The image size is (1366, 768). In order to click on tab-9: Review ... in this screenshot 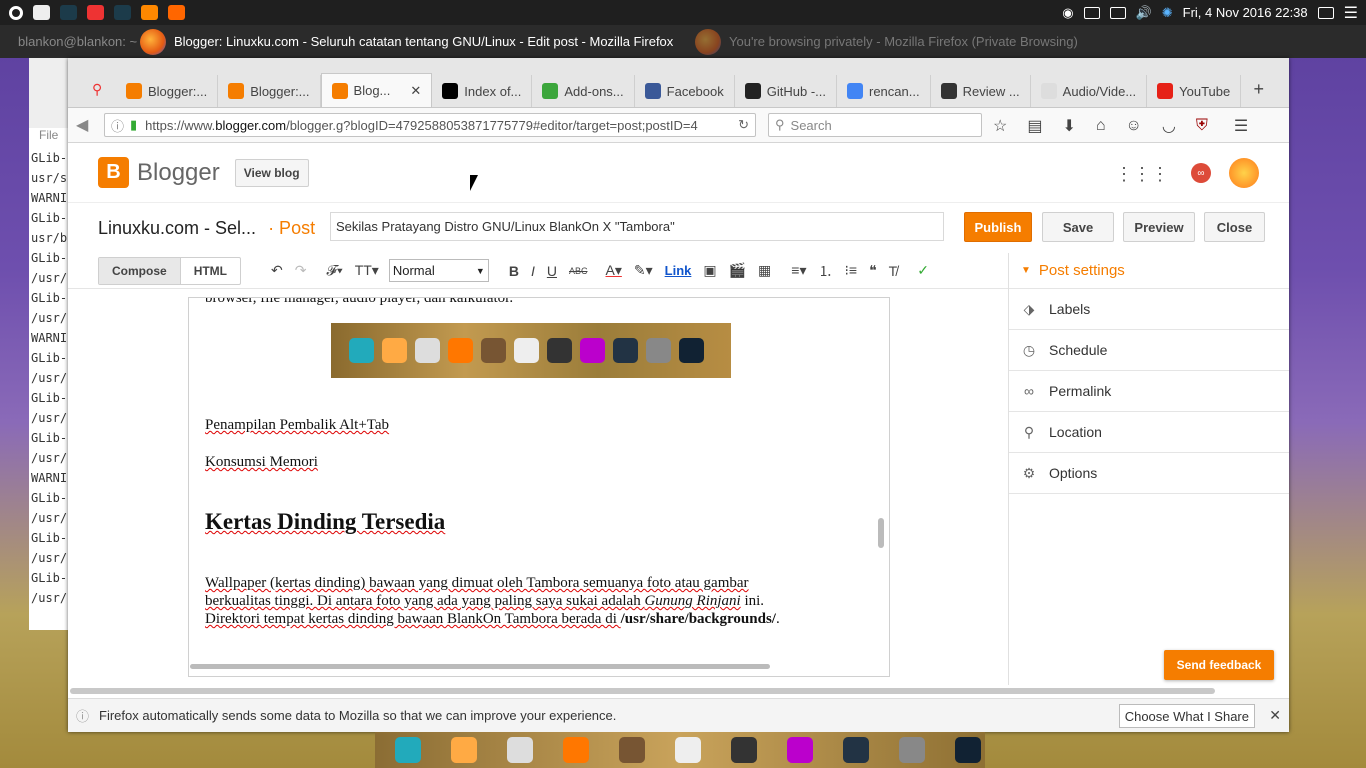, I will do `click(981, 91)`.